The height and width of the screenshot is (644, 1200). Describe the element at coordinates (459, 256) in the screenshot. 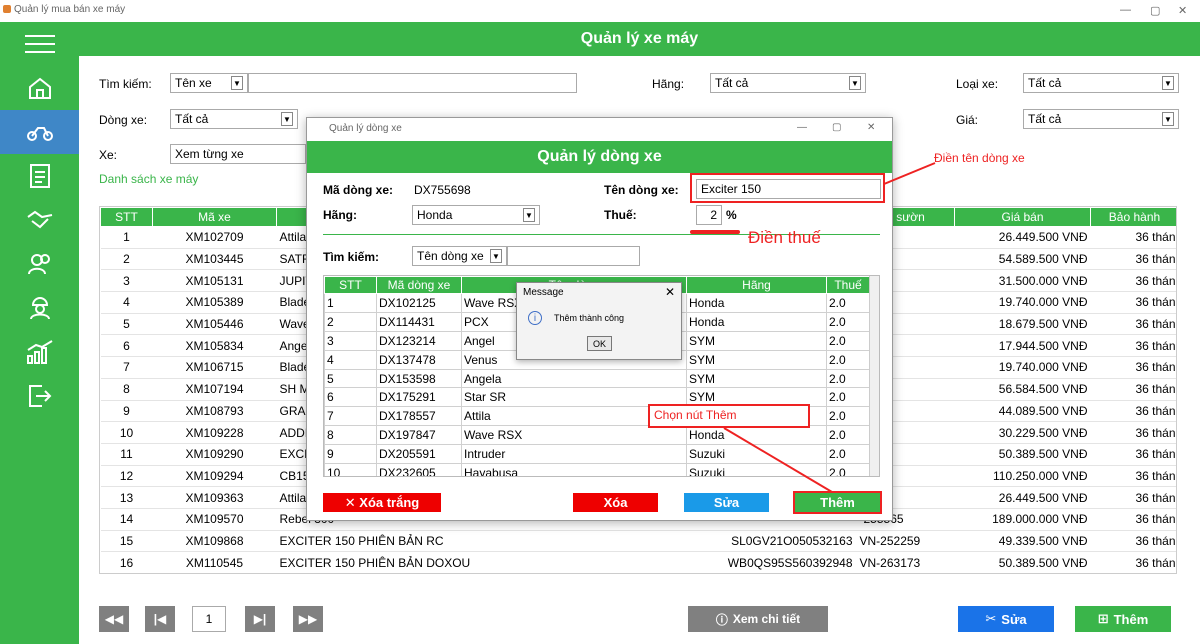

I see `dialog-search-by-select: Tên dòng xe ▼` at that location.